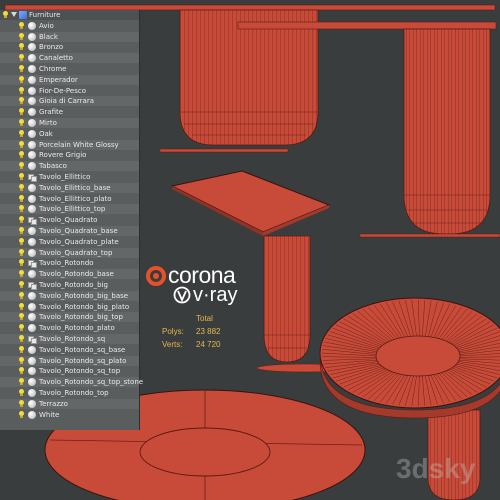 The image size is (500, 500). I want to click on vray-wordmark: v·ray, so click(215, 295).